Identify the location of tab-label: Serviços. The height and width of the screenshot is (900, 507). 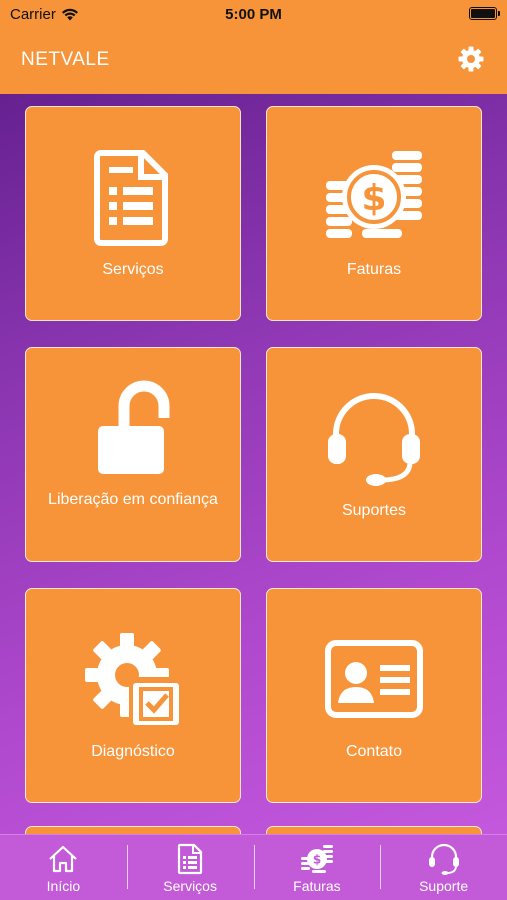
(190, 886).